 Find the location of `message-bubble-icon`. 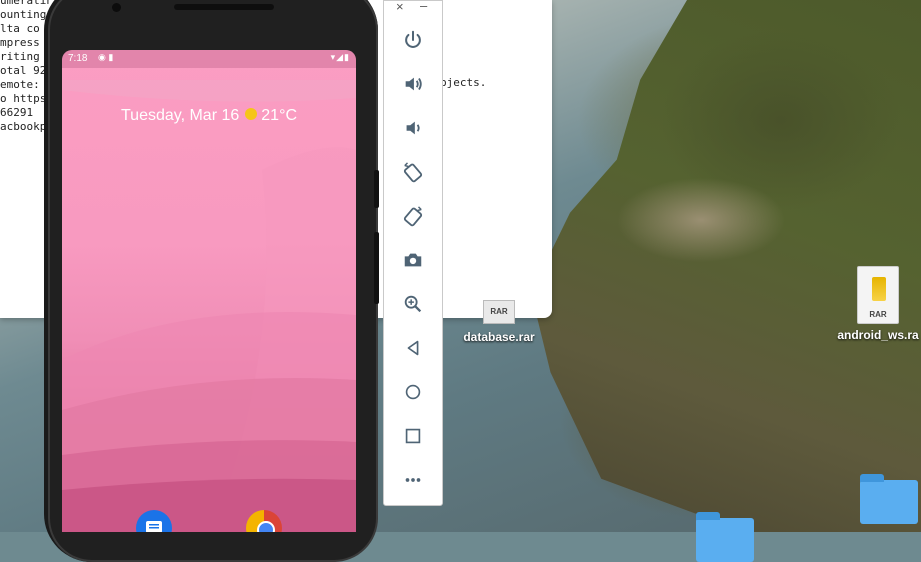

message-bubble-icon is located at coordinates (154, 526).